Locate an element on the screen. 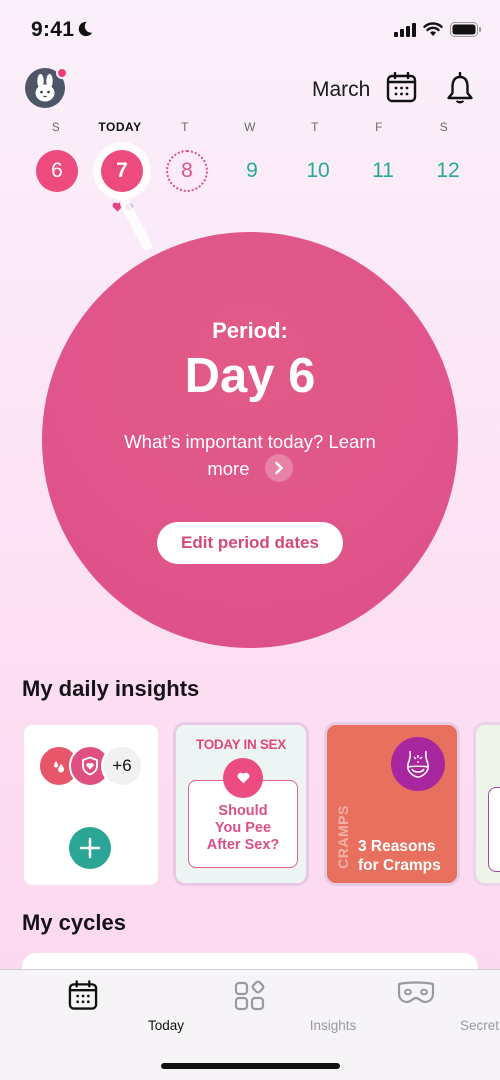 Image resolution: width=500 pixels, height=1080 pixels. insight-tag: CRAMPS is located at coordinates (343, 837).